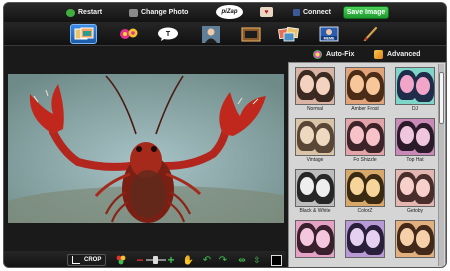  Describe the element at coordinates (93, 260) in the screenshot. I see `crop-label: CROP` at that location.